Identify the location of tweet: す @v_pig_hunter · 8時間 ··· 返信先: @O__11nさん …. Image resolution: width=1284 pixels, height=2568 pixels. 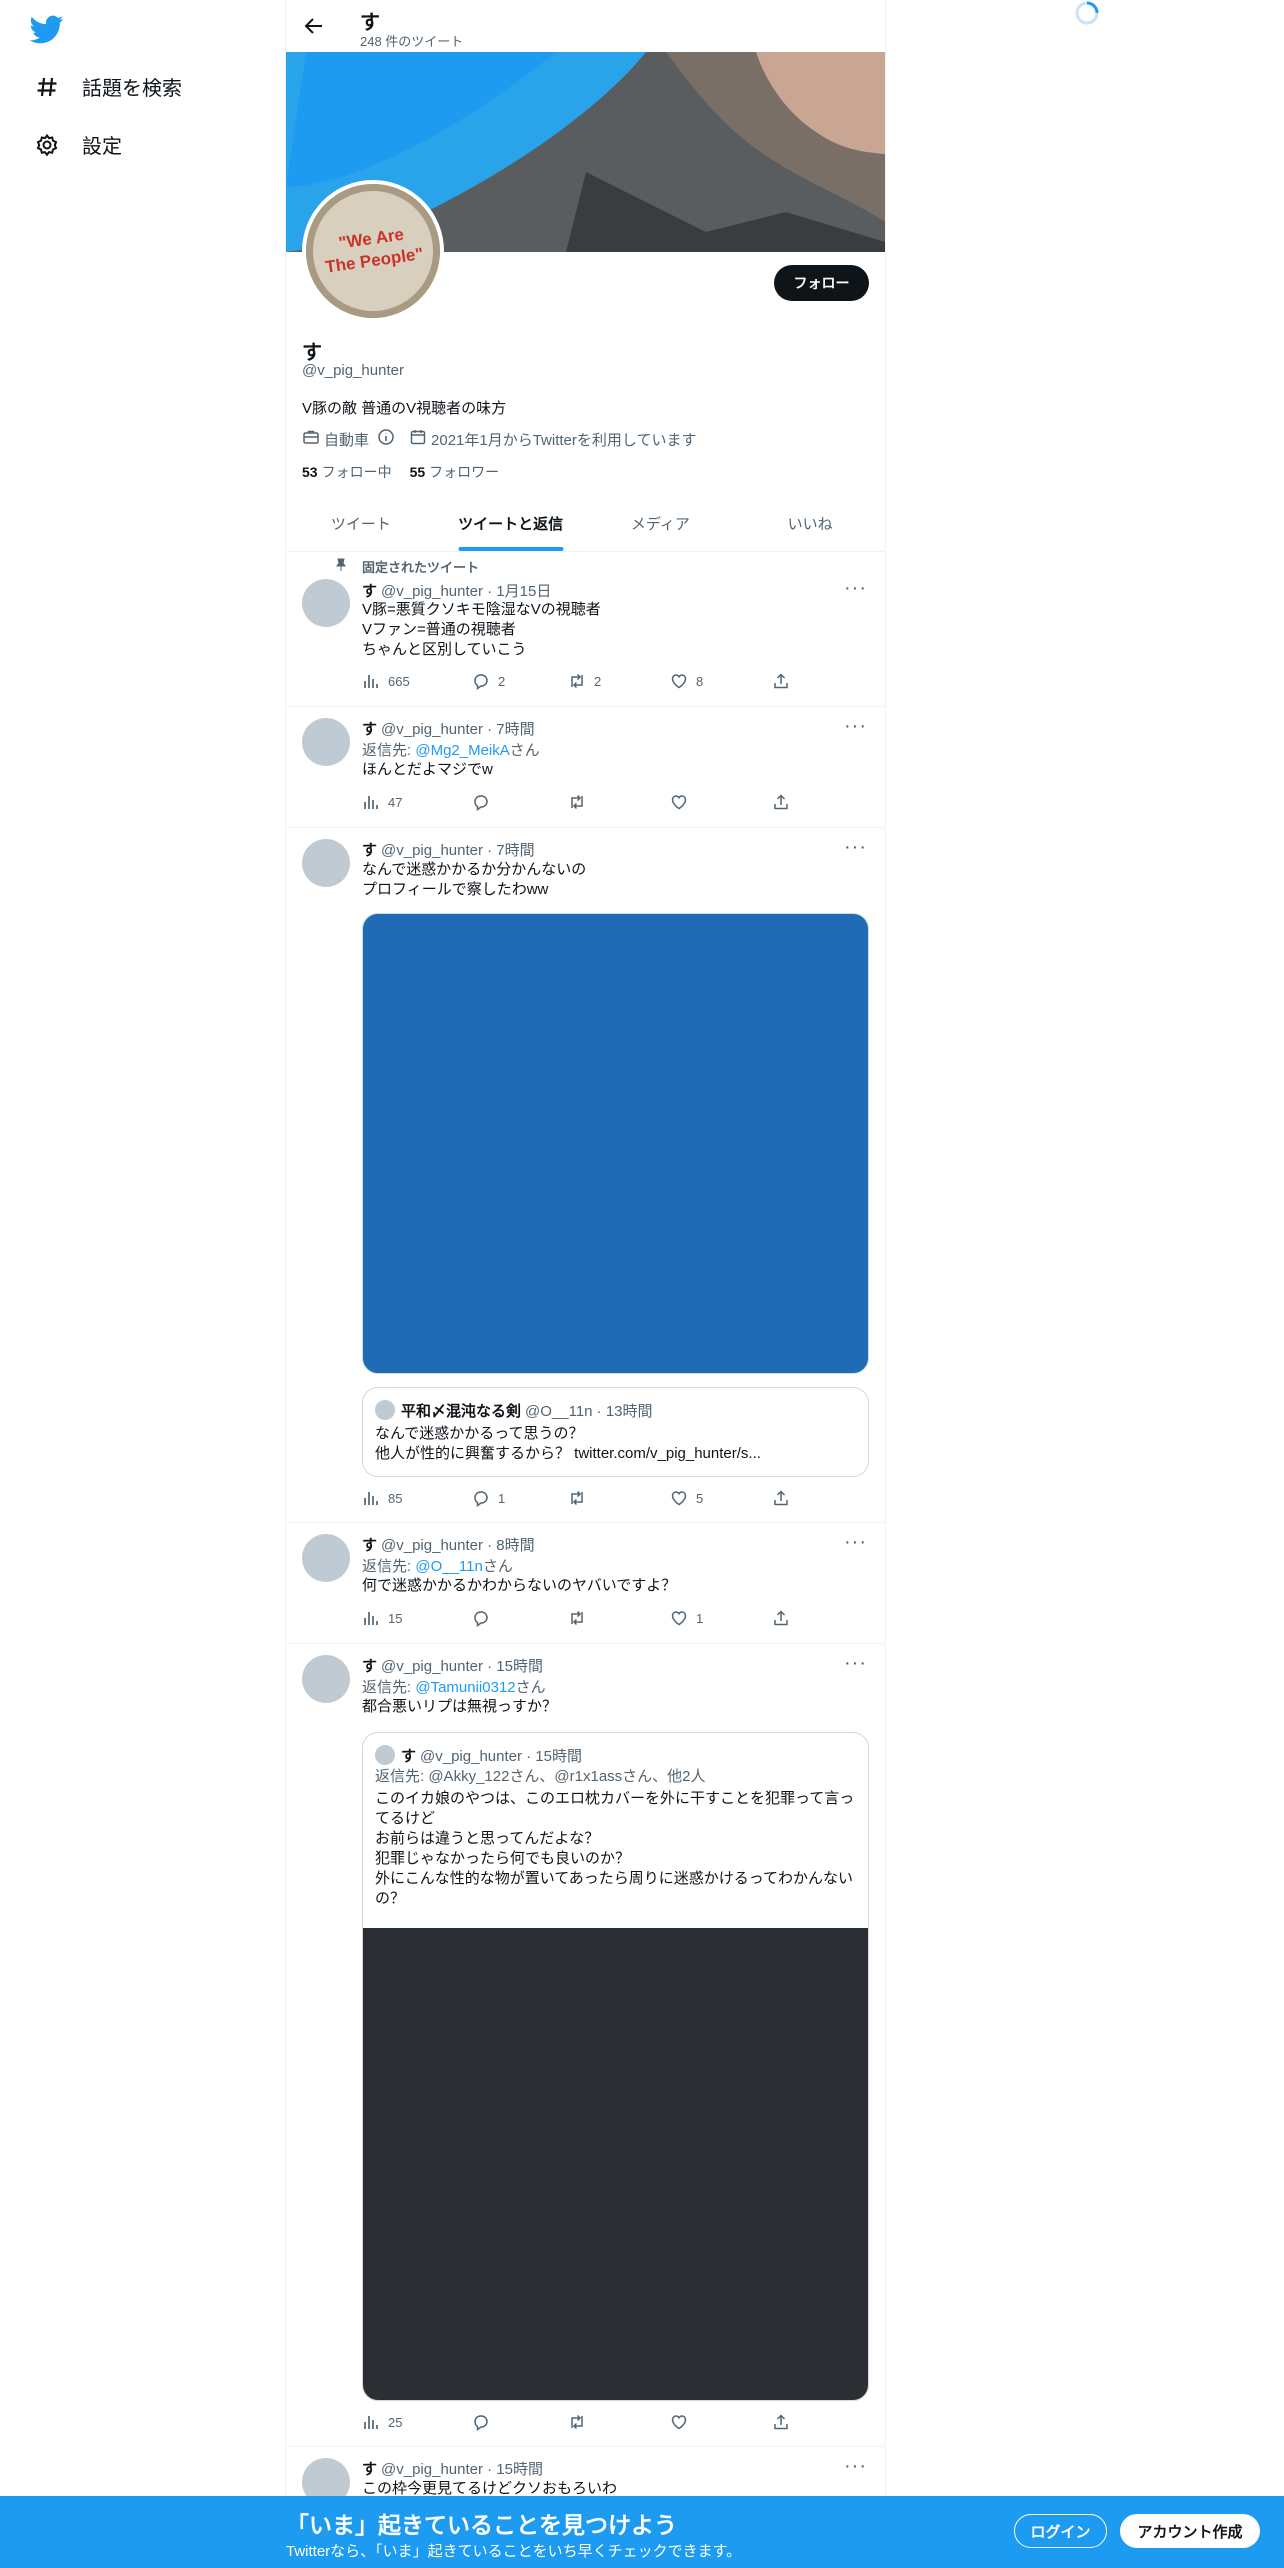
(585, 1583).